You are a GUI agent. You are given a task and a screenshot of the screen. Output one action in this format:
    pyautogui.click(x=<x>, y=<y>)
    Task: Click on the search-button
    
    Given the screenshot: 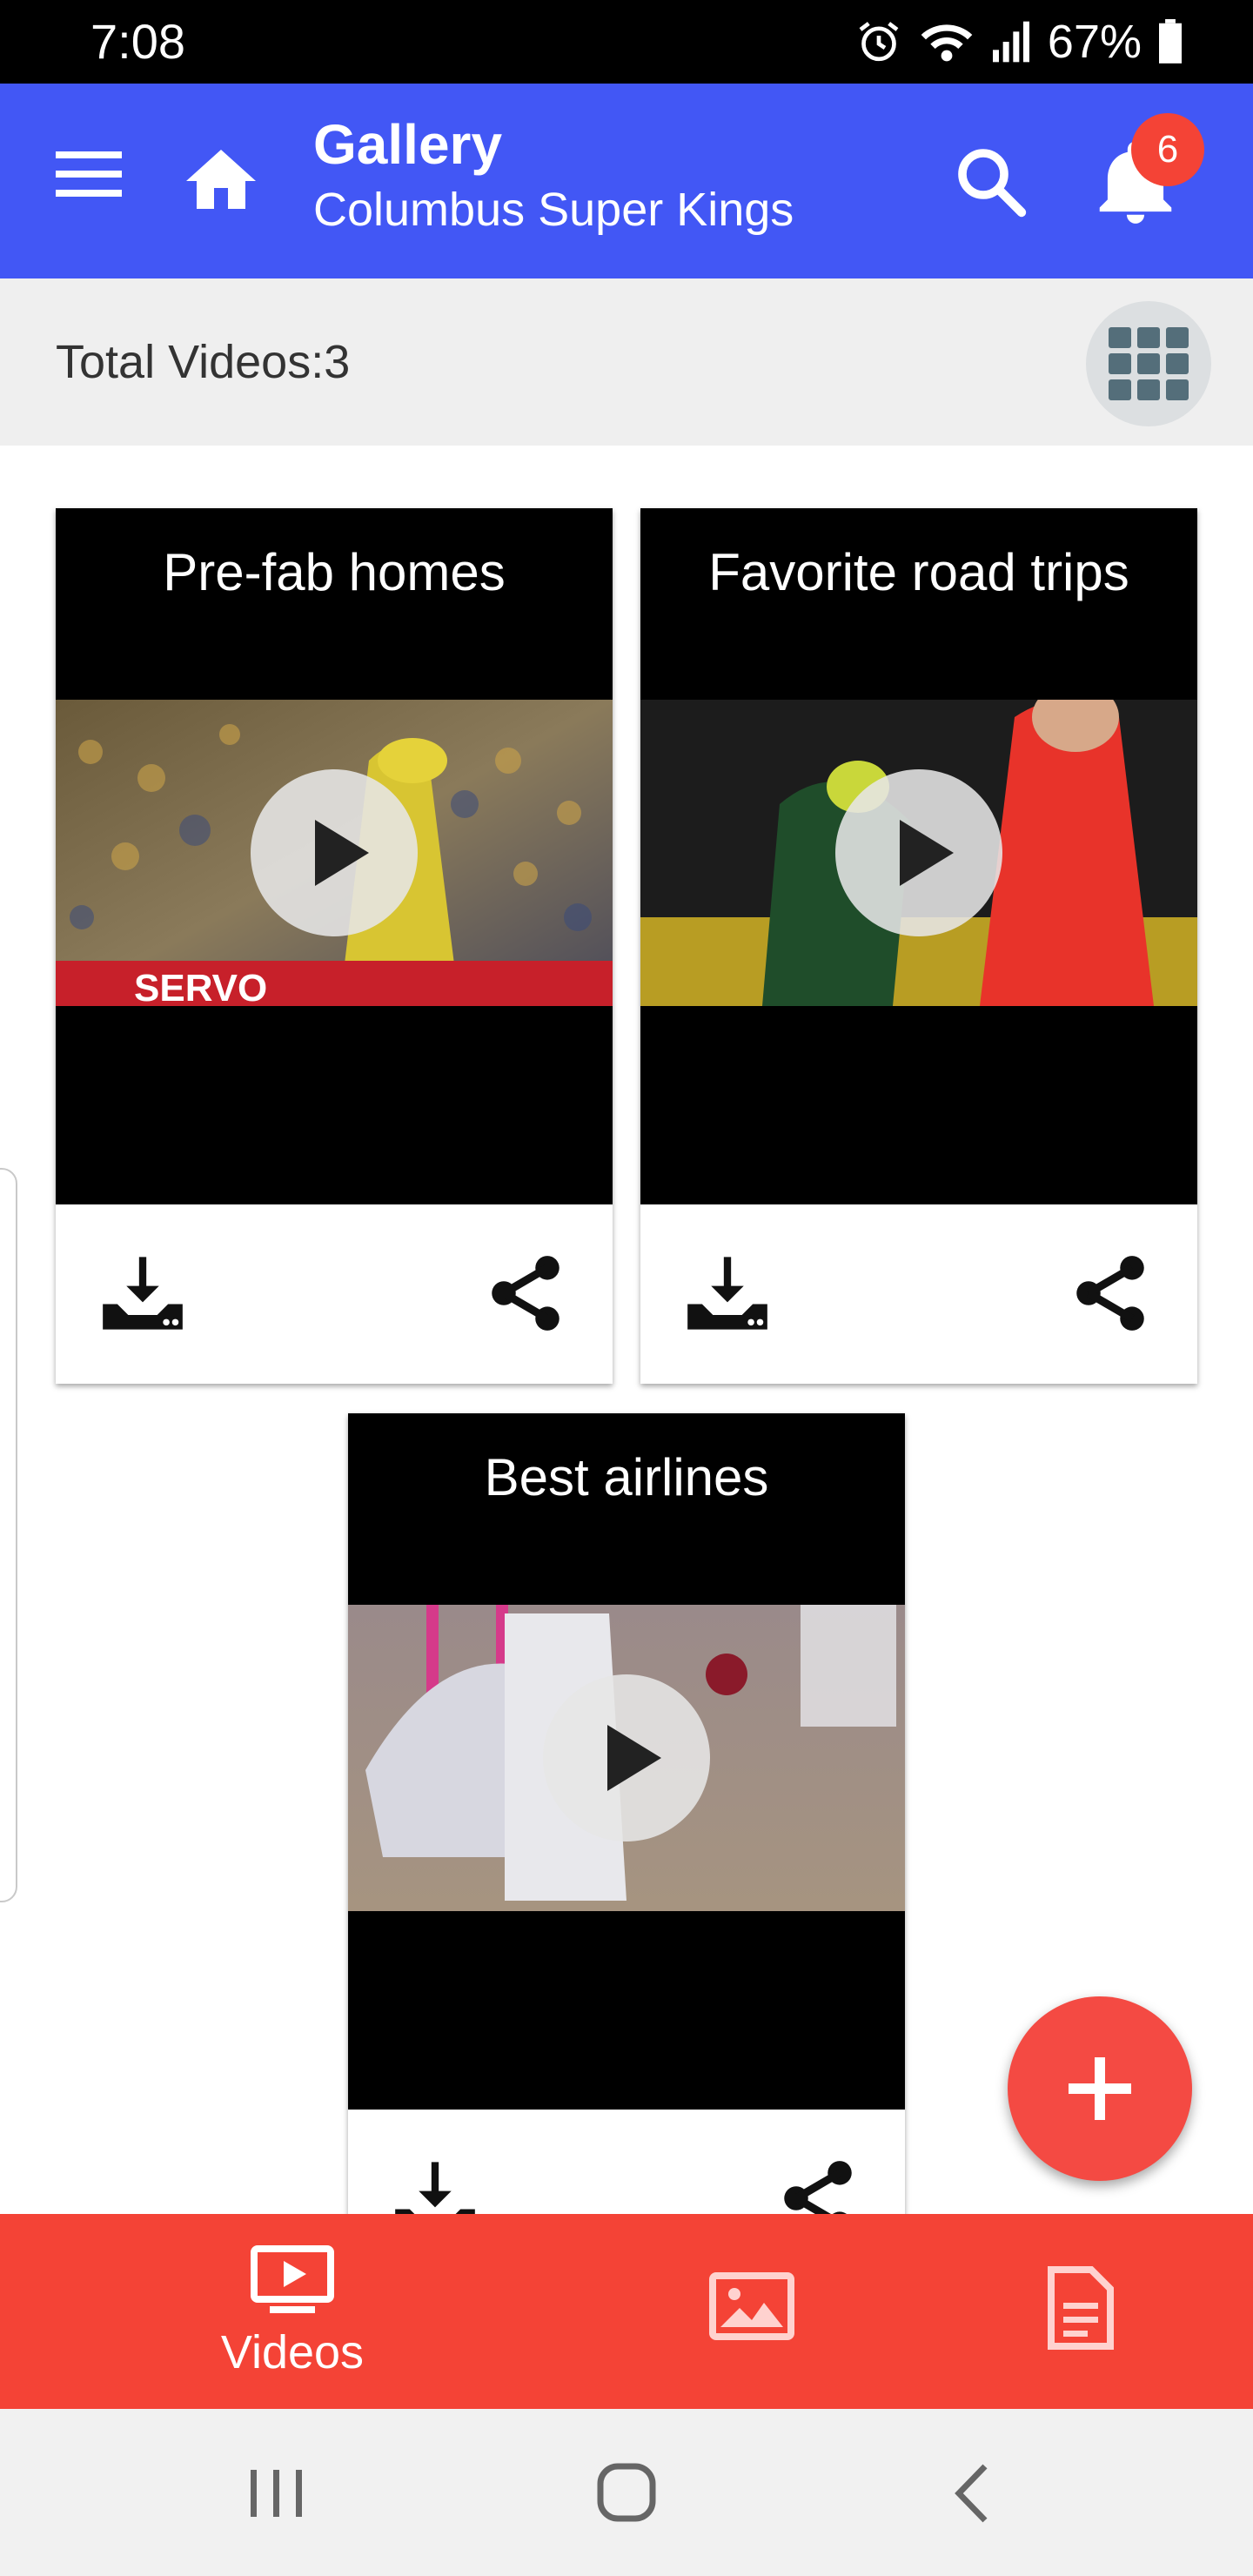 What is the action you would take?
    pyautogui.click(x=990, y=181)
    